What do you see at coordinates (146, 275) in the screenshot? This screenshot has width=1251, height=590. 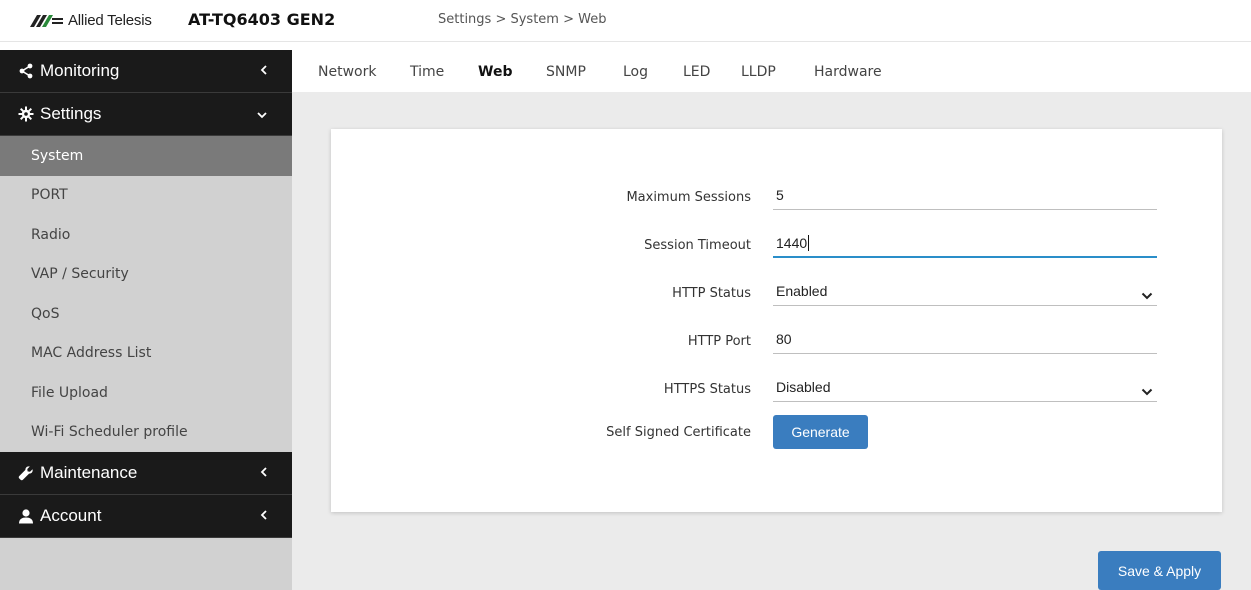 I see `sidebar-item-vap-security: VAP / Security` at bounding box center [146, 275].